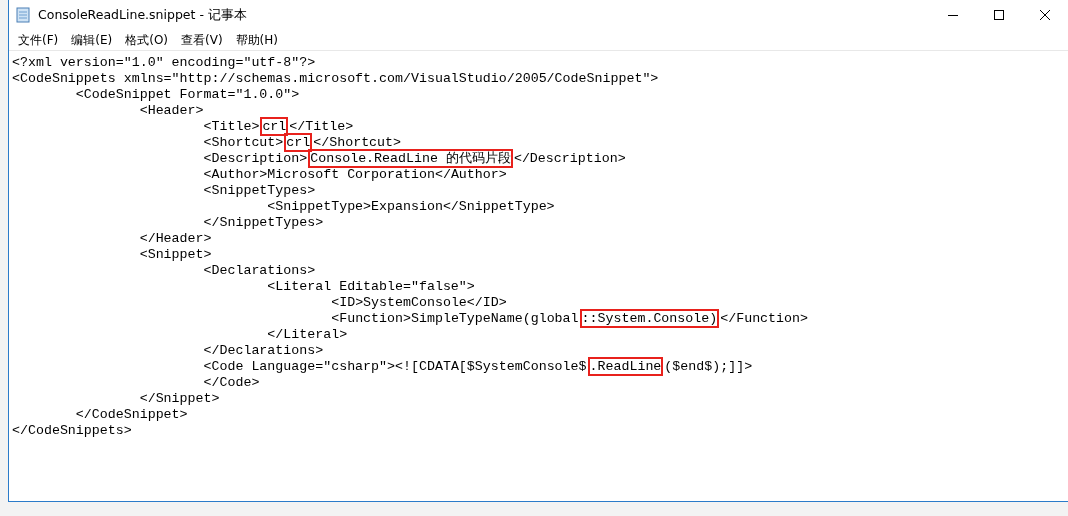  Describe the element at coordinates (370, 286) in the screenshot. I see `code-text: <Literal Editable="false">` at that location.